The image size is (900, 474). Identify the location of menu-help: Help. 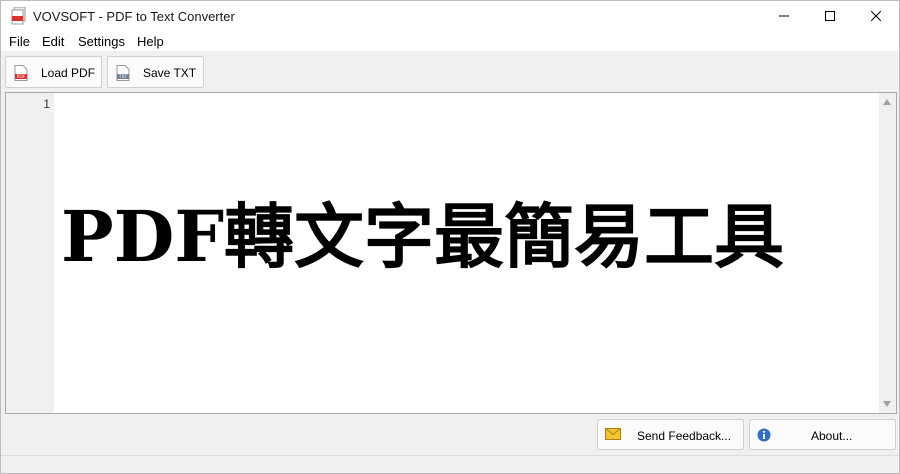
(150, 41).